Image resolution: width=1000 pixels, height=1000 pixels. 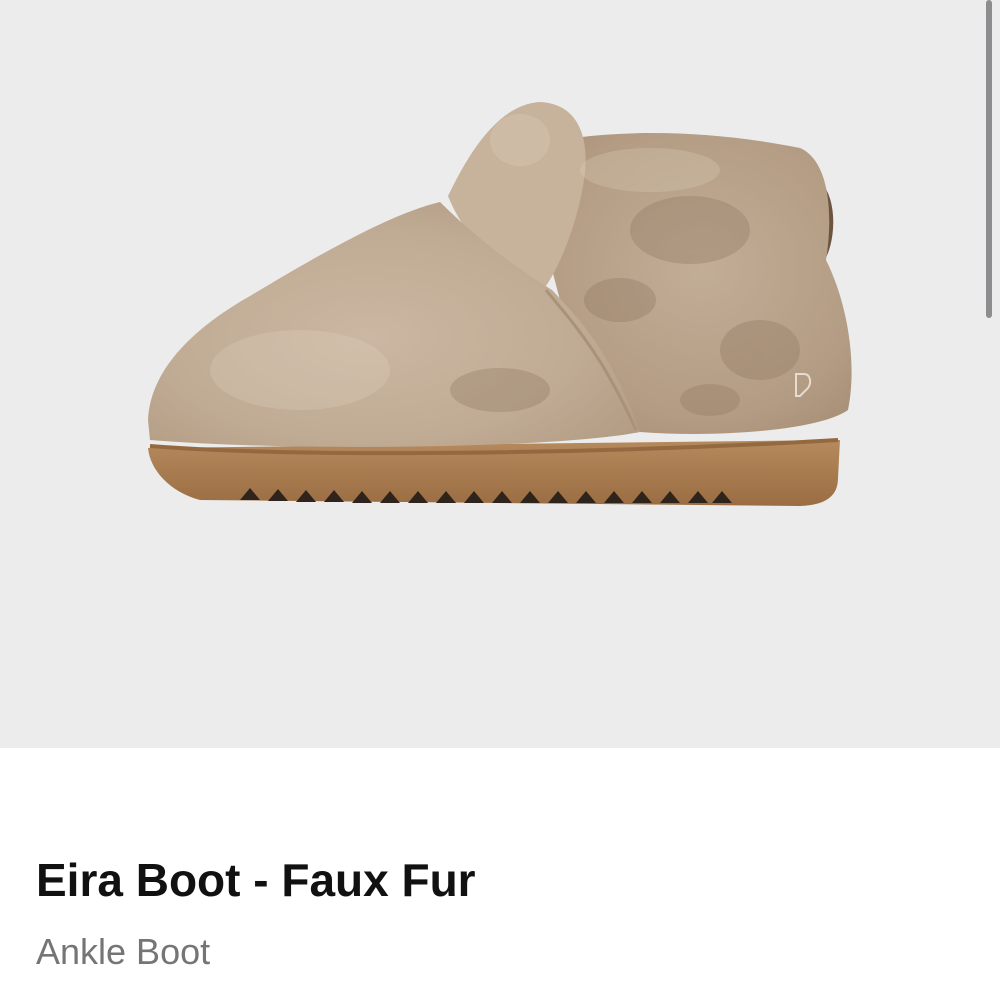 I want to click on product-category: Ankle Boot, so click(x=123, y=951).